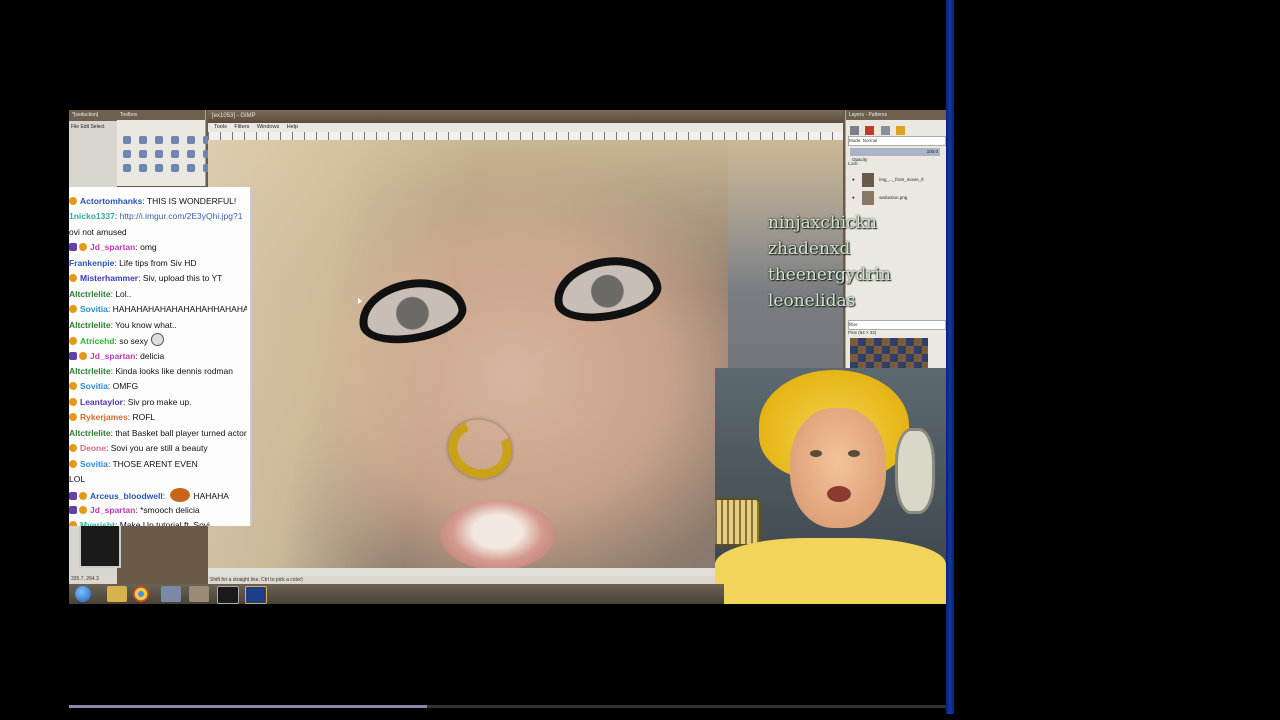  What do you see at coordinates (268, 127) in the screenshot?
I see `menu-windows: Windows` at bounding box center [268, 127].